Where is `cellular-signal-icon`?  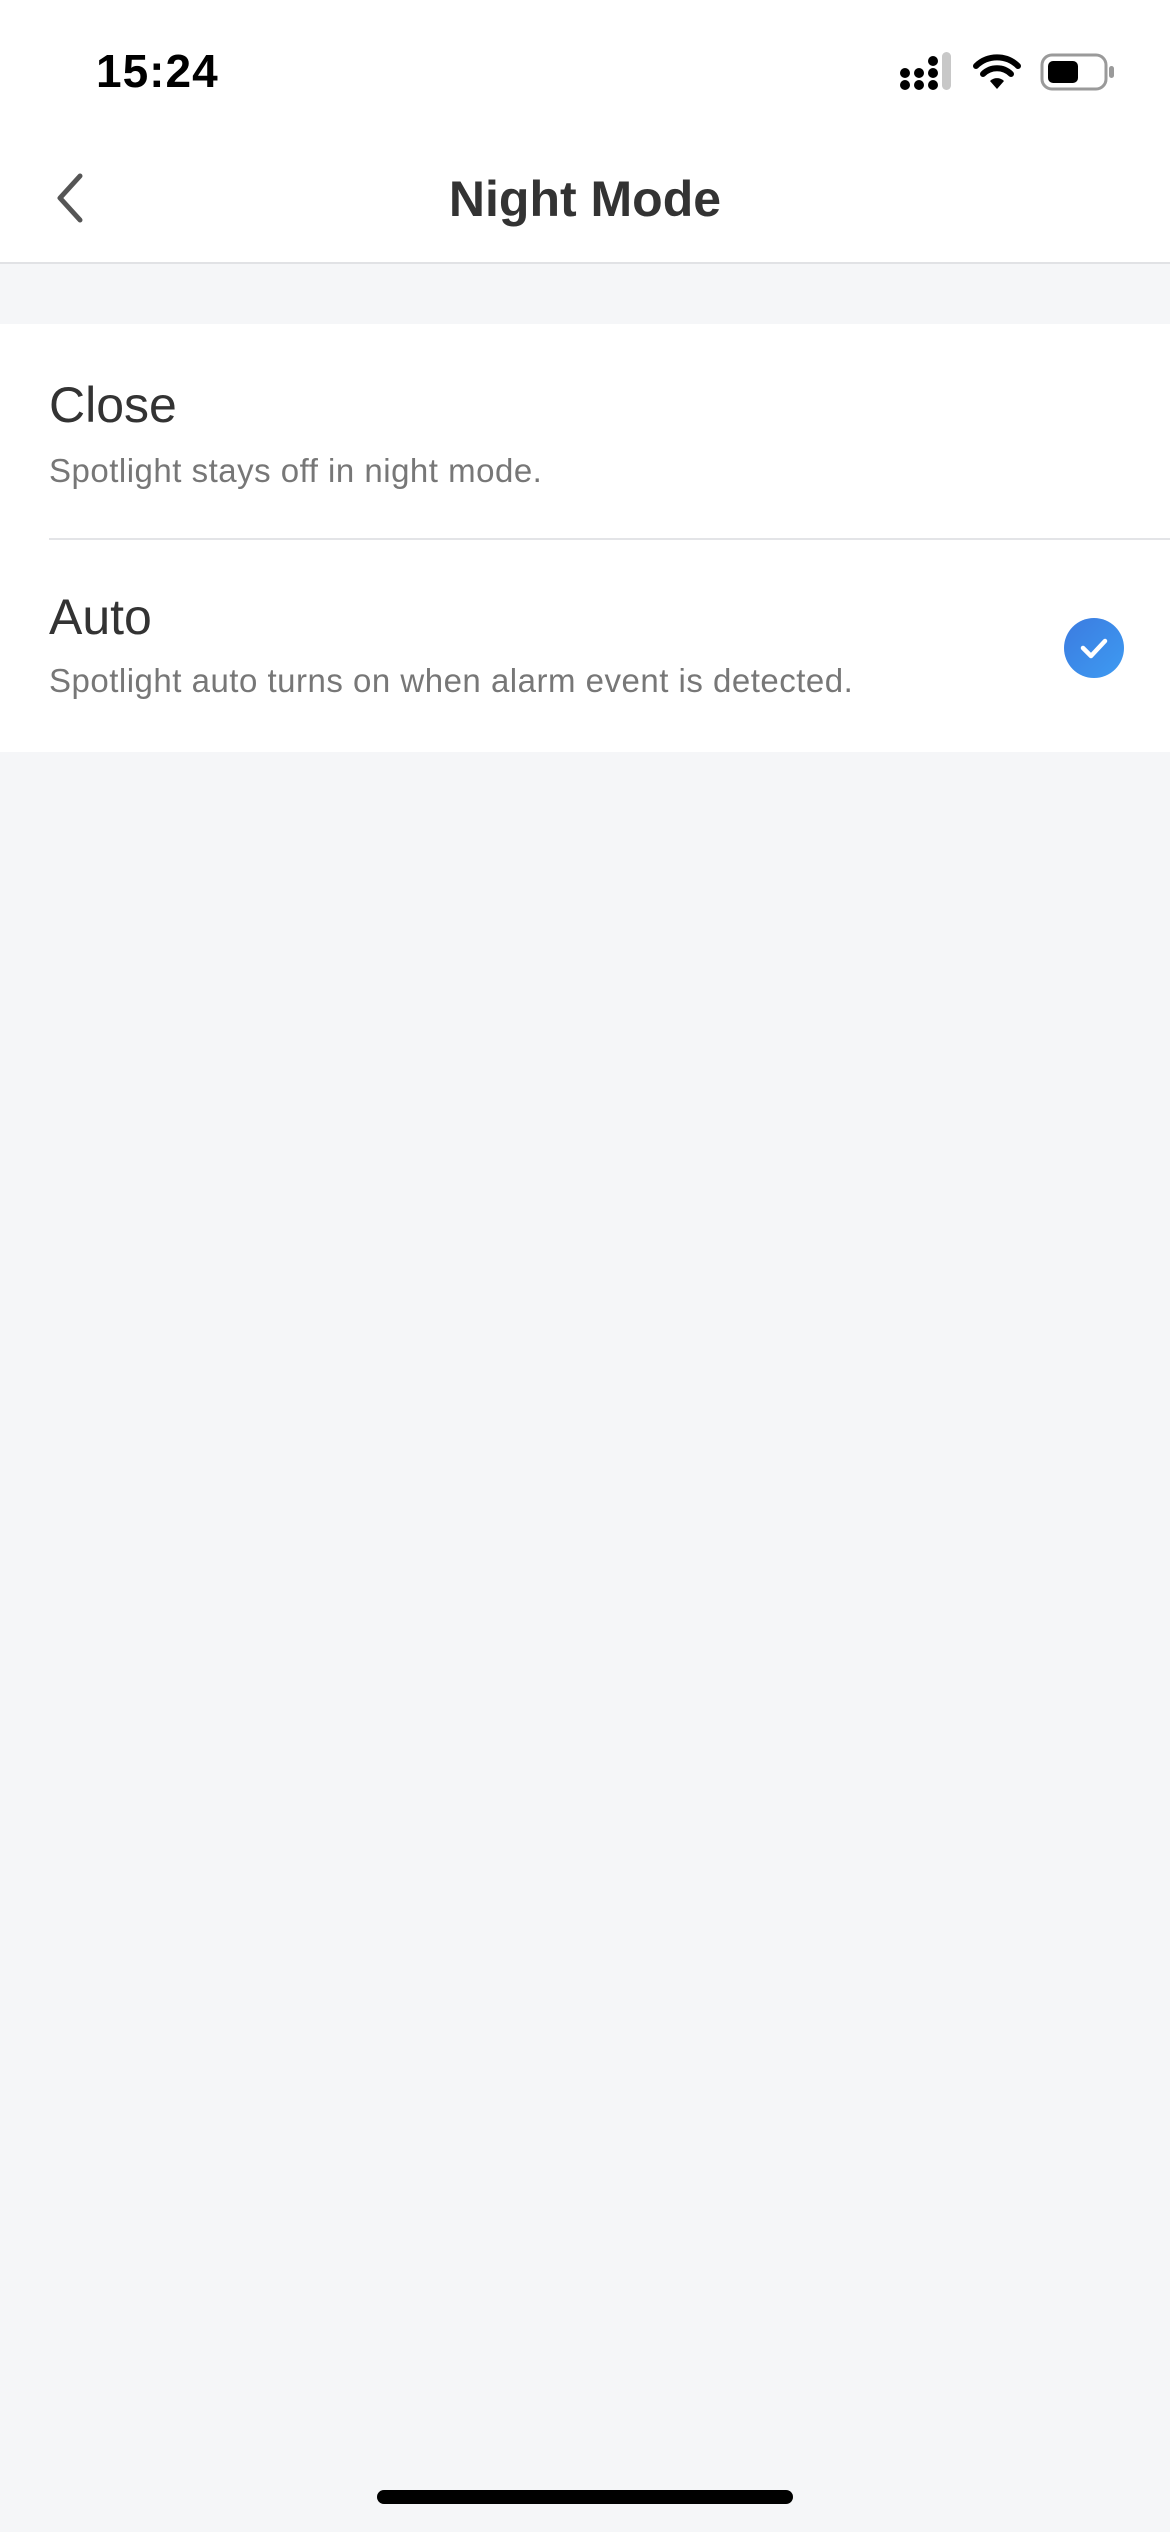
cellular-signal-icon is located at coordinates (926, 74).